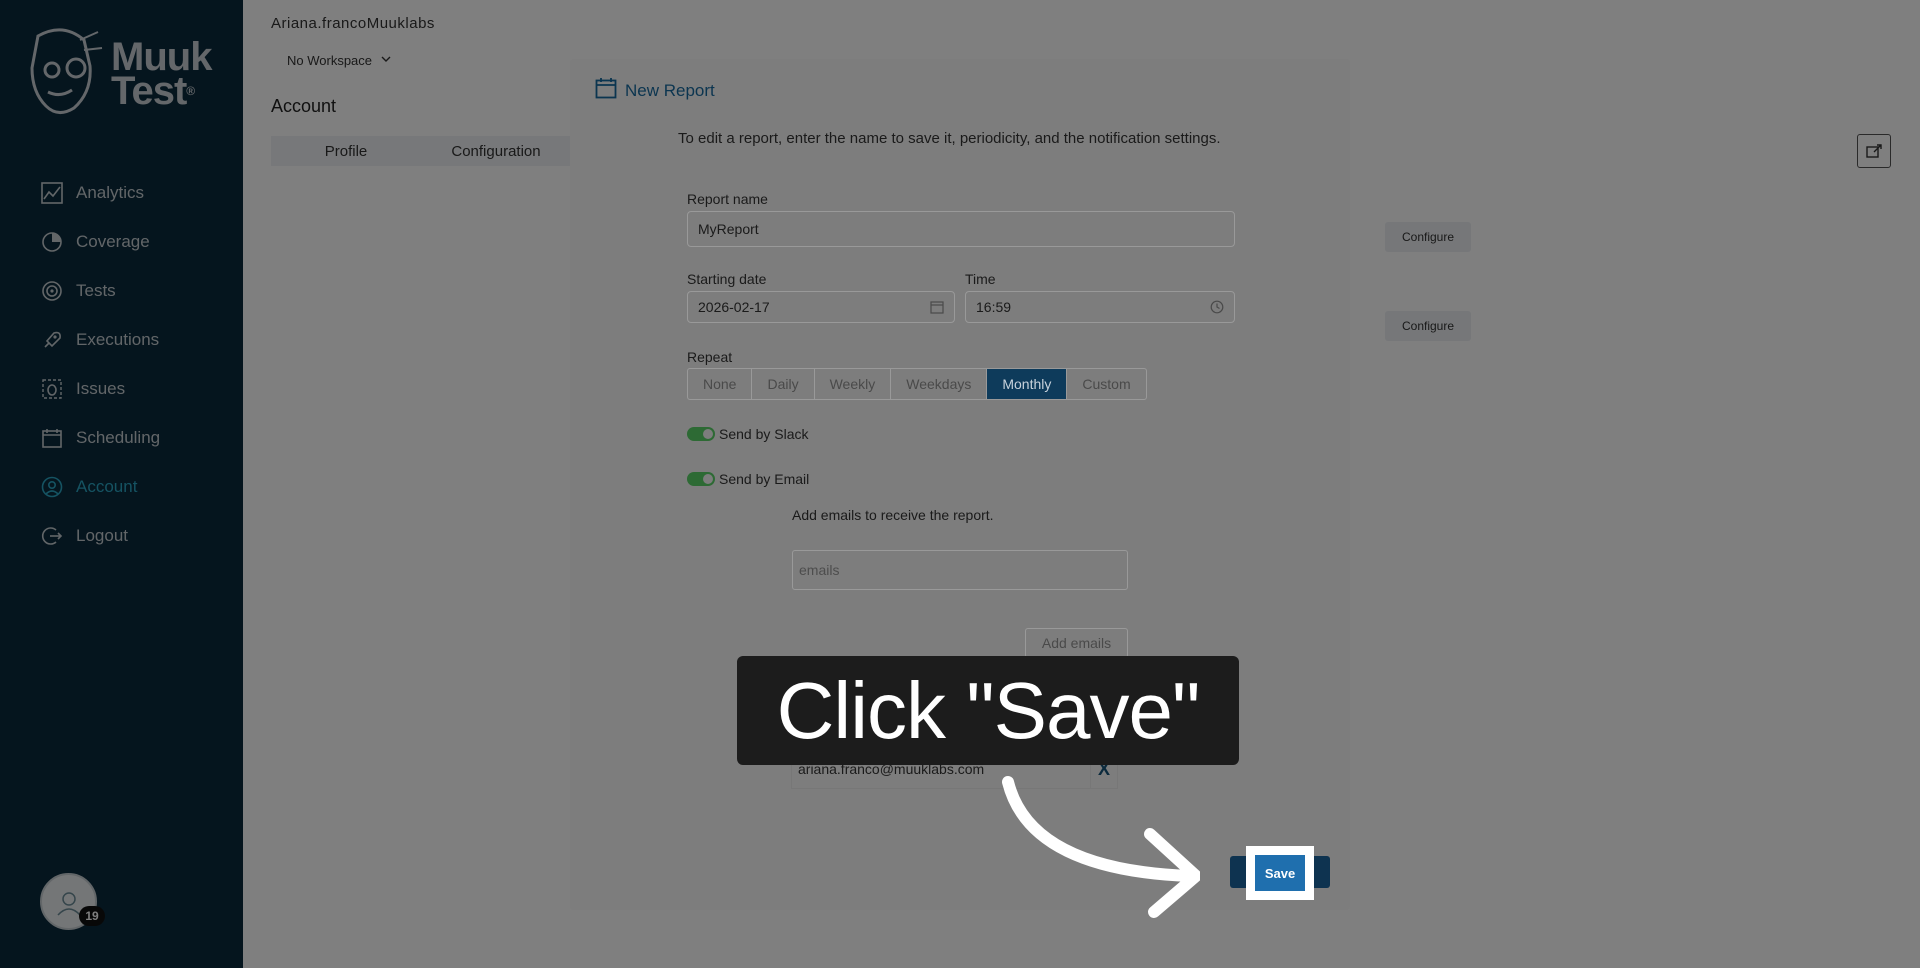  I want to click on arrow-icon, so click(1101, 847).